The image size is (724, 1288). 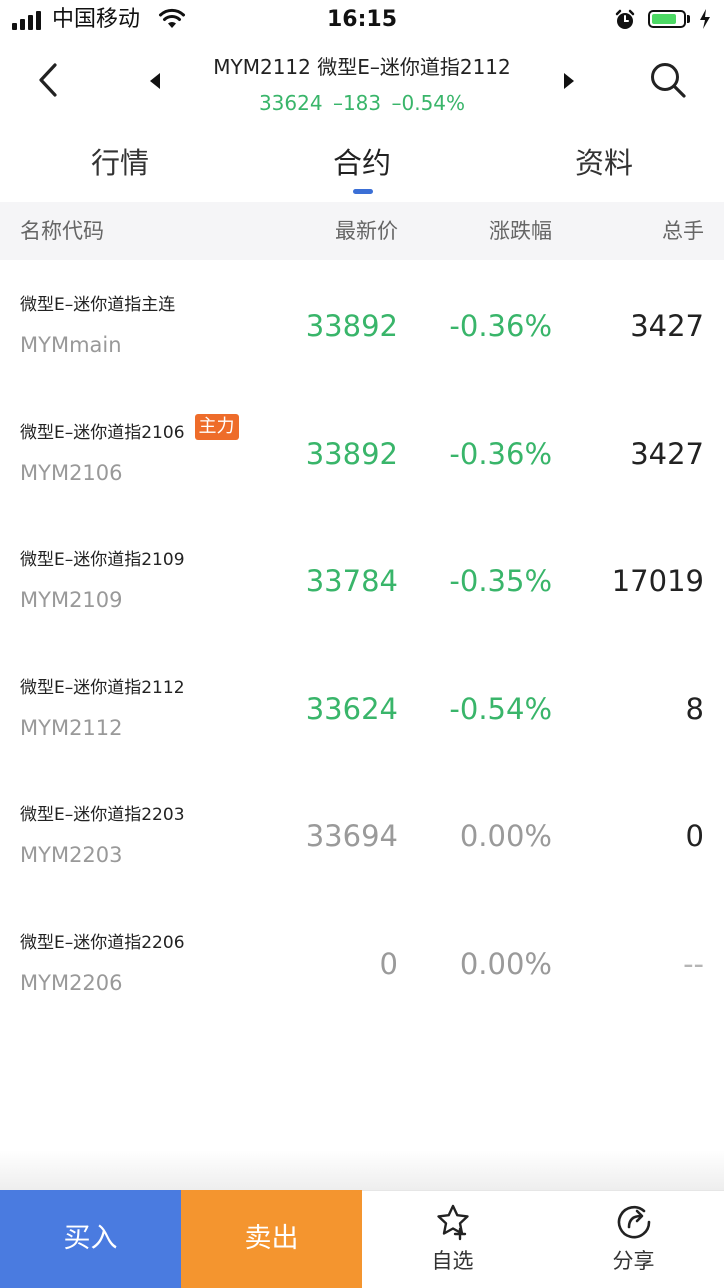 I want to click on chevron-left-icon, so click(x=48, y=80).